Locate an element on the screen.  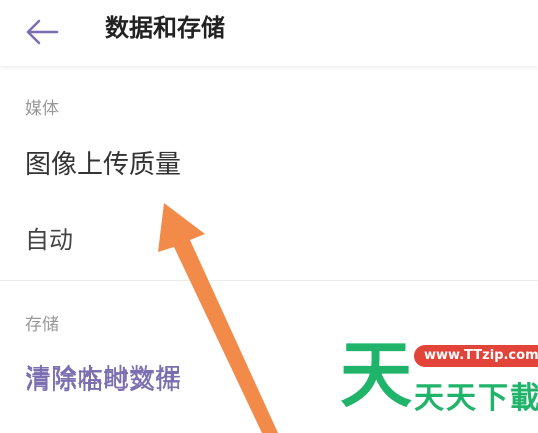
back-arrow-icon is located at coordinates (42, 32).